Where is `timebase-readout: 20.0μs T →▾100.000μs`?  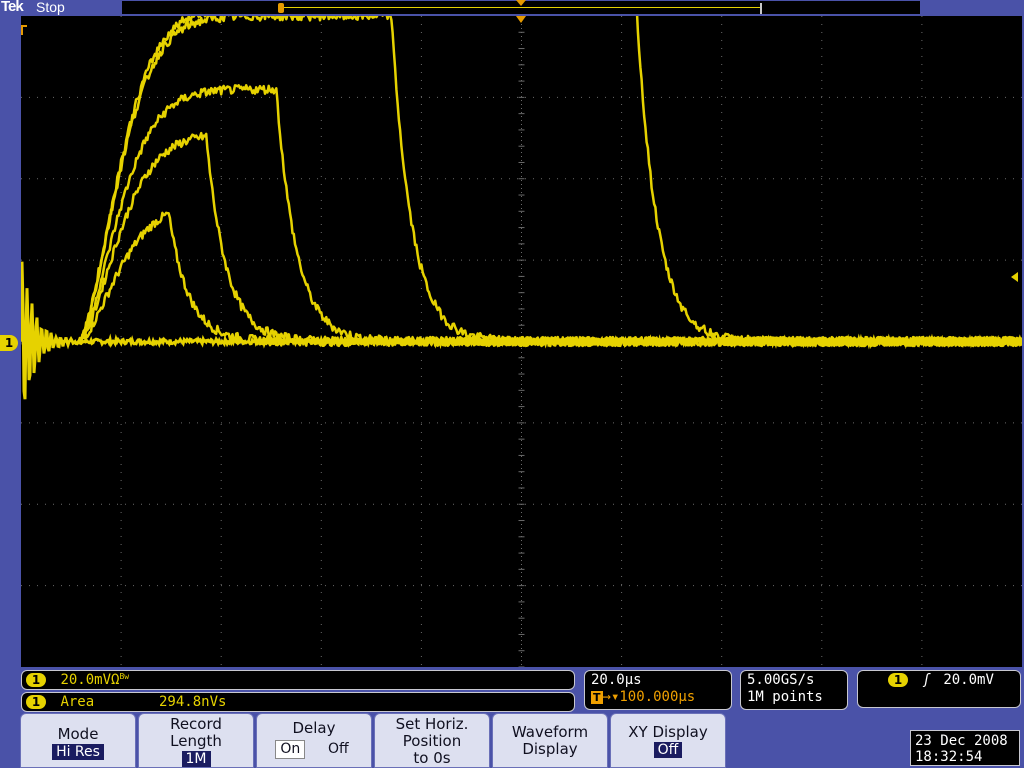
timebase-readout: 20.0μs T →▾100.000μs is located at coordinates (658, 690).